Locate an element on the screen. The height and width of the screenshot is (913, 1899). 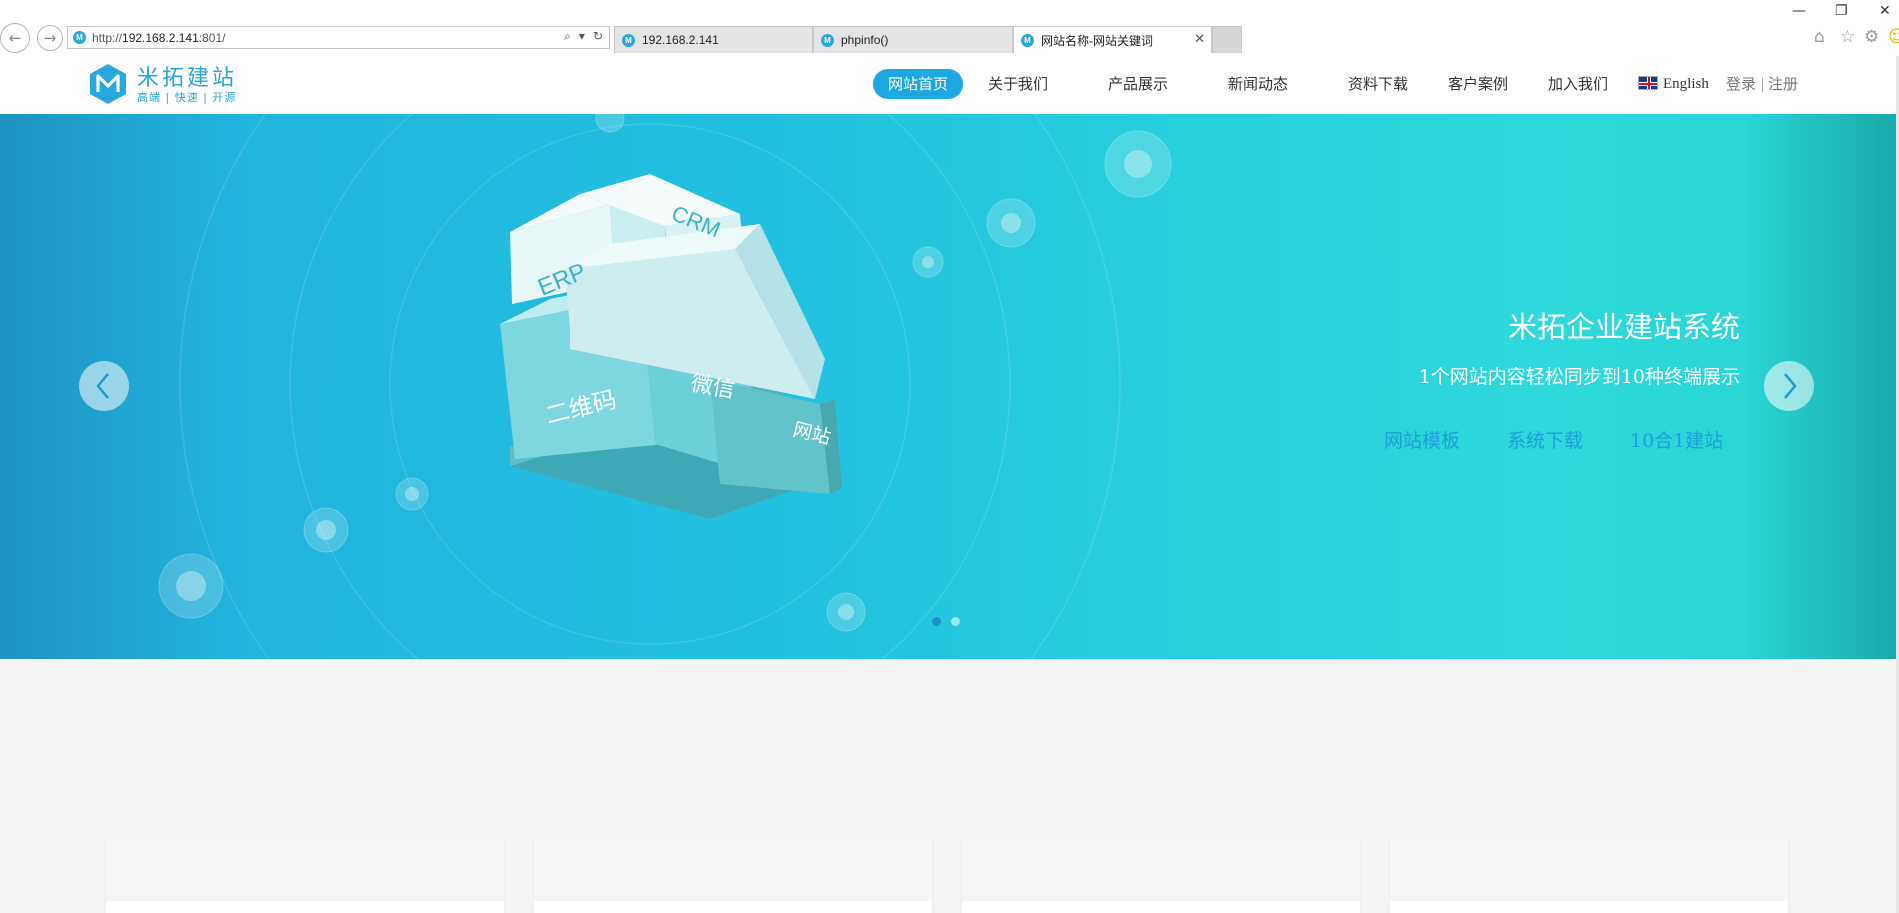
arrow-left-icon: ← is located at coordinates (15, 38).